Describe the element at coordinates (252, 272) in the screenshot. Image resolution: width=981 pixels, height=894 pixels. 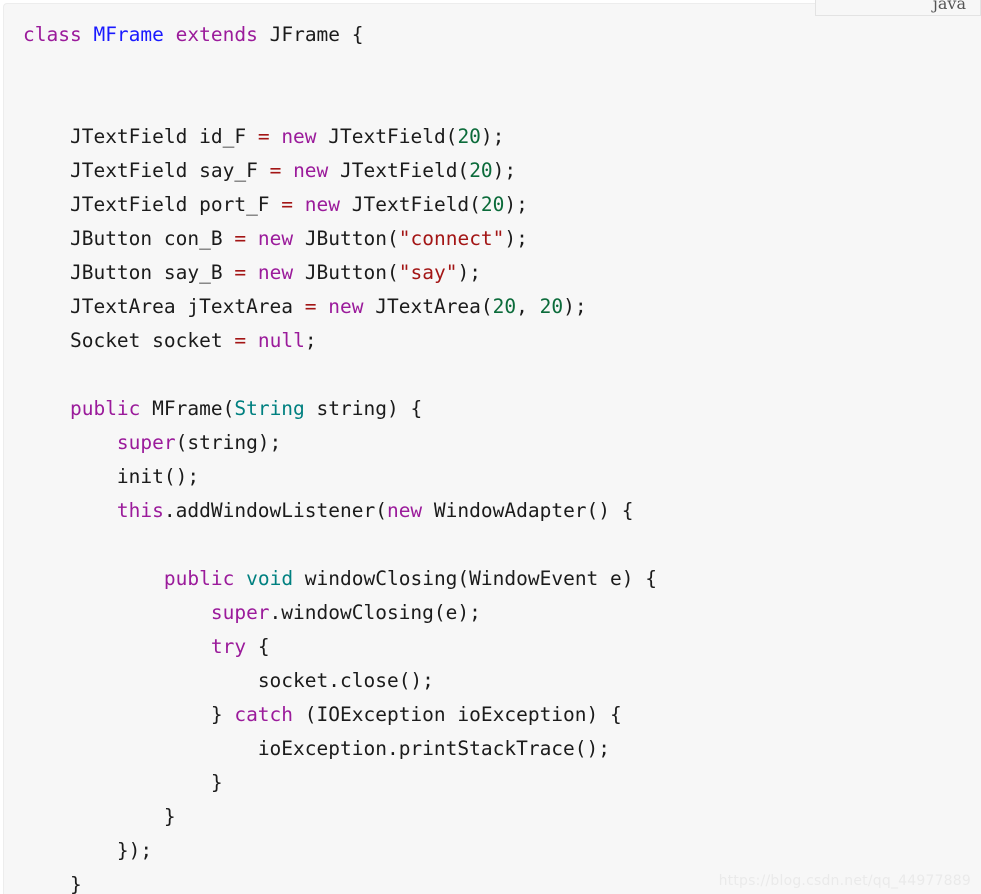
I see `code-line: JButton say_B = new JButton("say");` at that location.